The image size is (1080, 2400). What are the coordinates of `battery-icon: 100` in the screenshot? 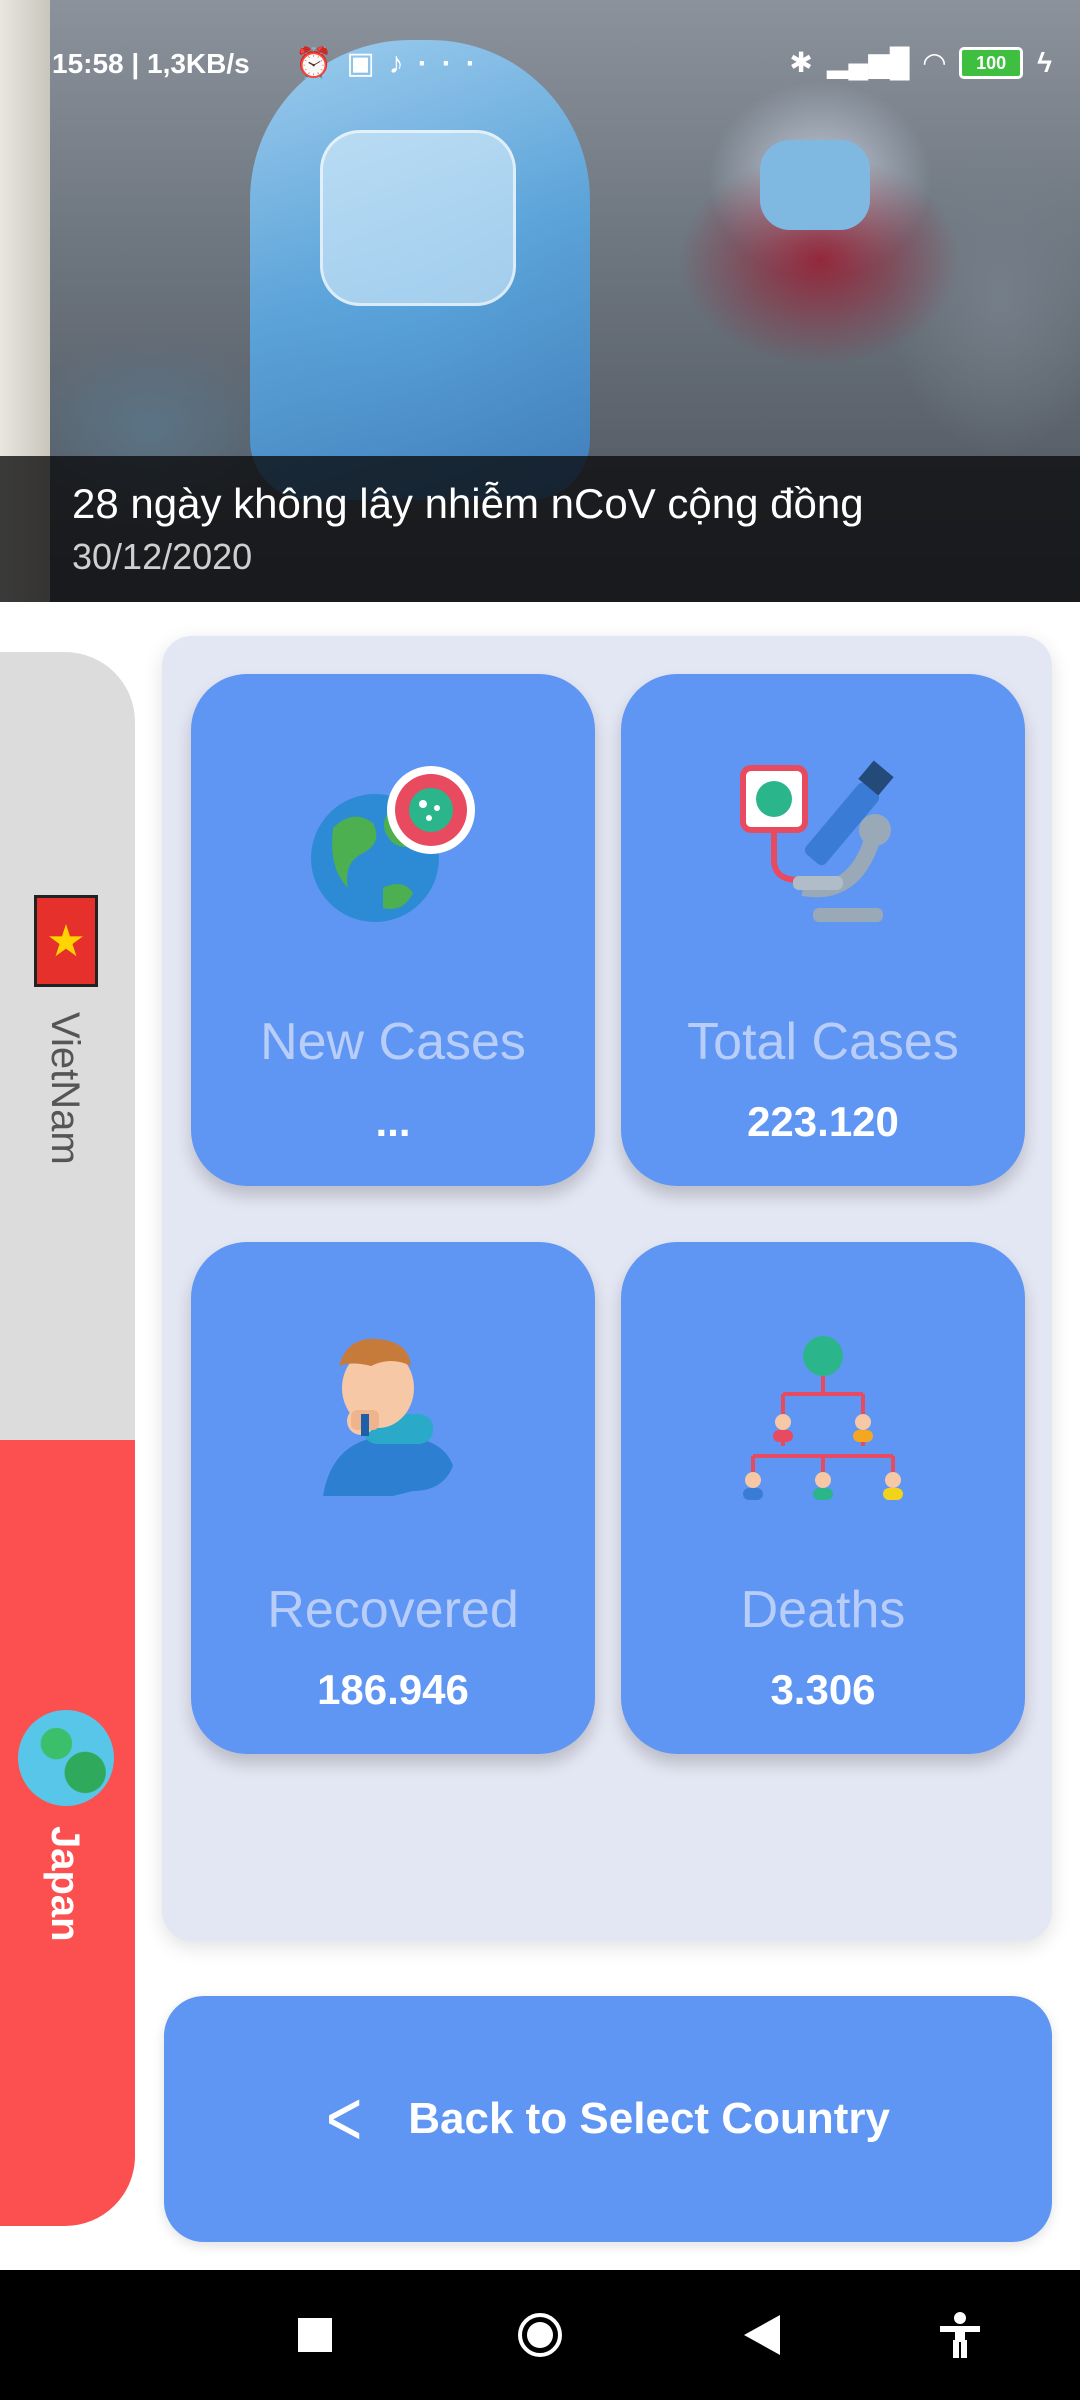 It's located at (991, 62).